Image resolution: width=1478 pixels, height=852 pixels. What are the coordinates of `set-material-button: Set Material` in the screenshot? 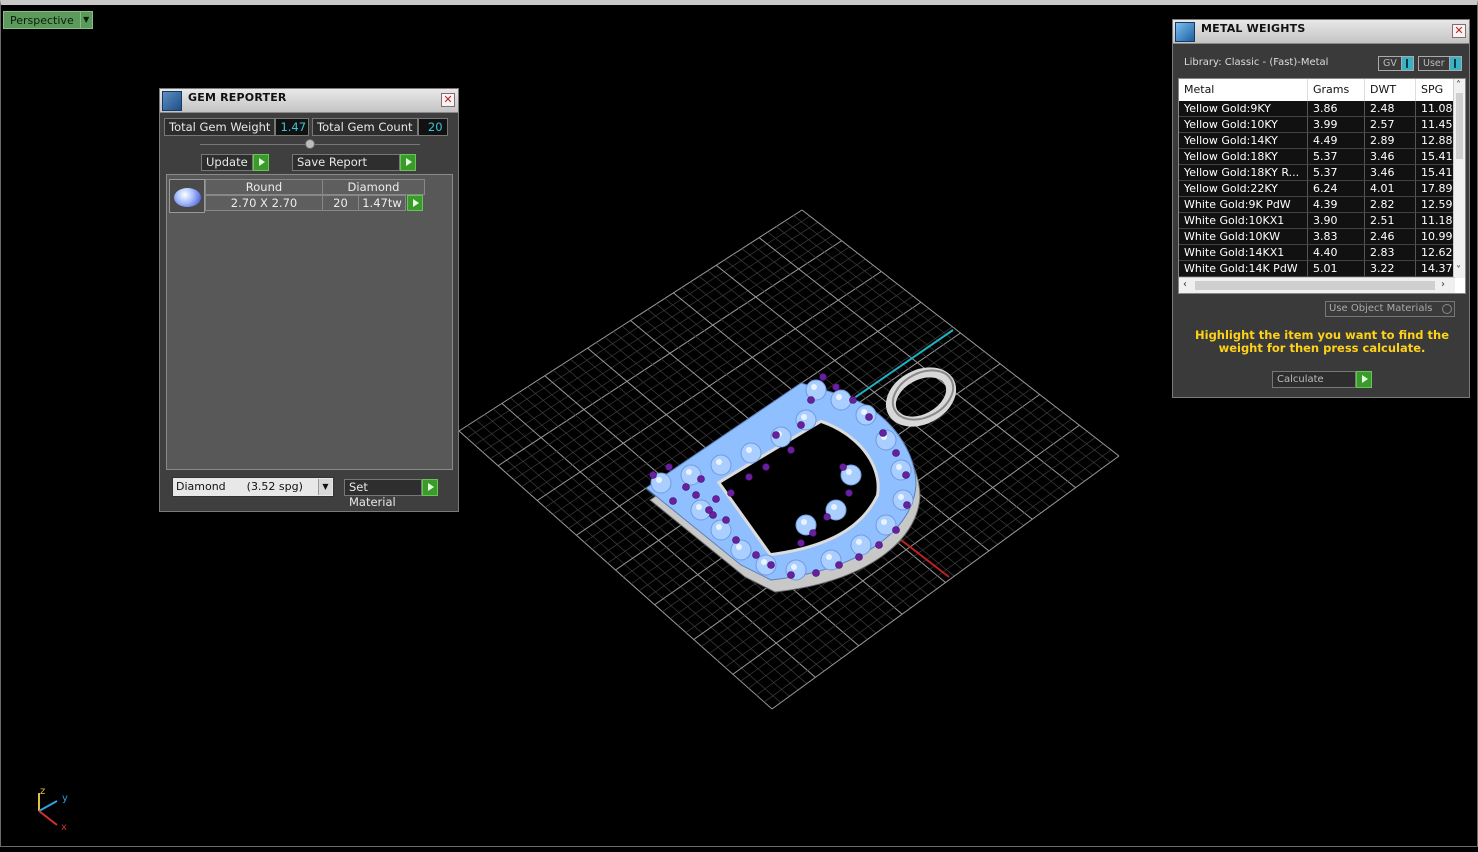 It's located at (391, 494).